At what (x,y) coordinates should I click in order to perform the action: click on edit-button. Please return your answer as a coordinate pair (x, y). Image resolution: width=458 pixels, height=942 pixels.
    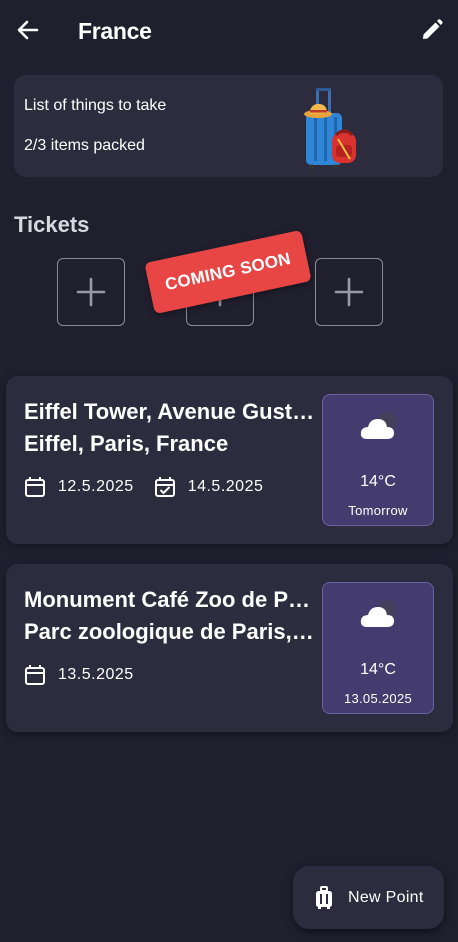
    Looking at the image, I should click on (432, 30).